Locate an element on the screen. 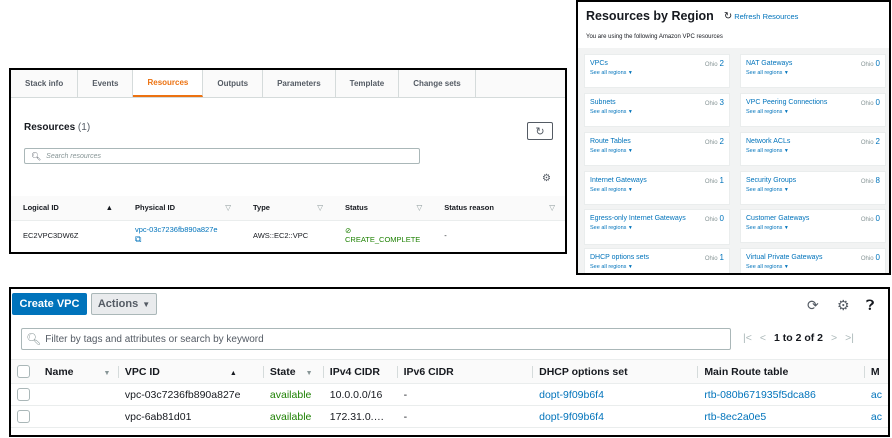 Image resolution: width=892 pixels, height=438 pixels. col-status-reason: Status reason ▽ is located at coordinates (498, 208).